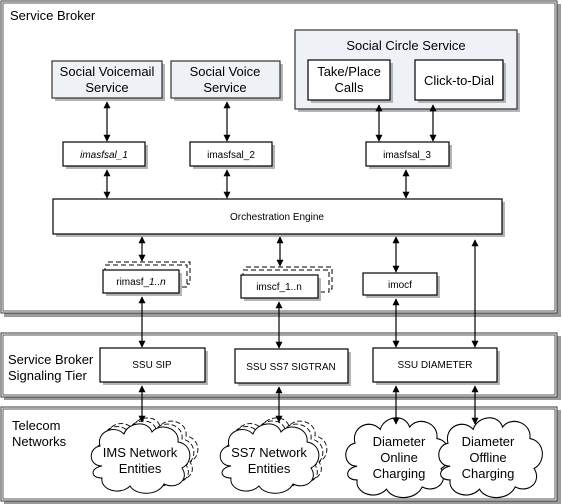 This screenshot has width=562, height=504. I want to click on imasfsal-1-label: imasfsal_1, so click(104, 155).